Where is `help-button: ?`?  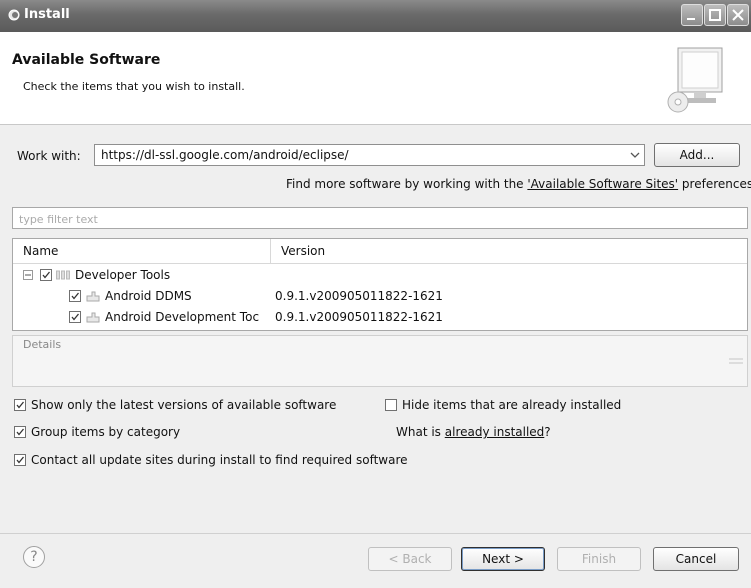 help-button: ? is located at coordinates (34, 557).